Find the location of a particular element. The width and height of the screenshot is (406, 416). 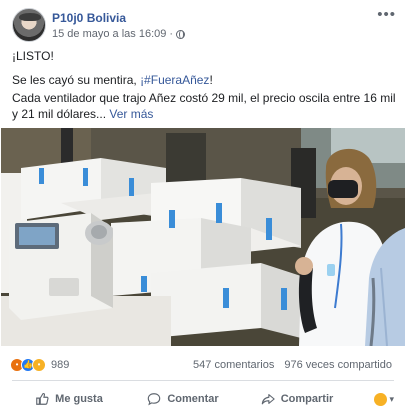

page-name-link: P10j0 Bolivia is located at coordinates (89, 18).